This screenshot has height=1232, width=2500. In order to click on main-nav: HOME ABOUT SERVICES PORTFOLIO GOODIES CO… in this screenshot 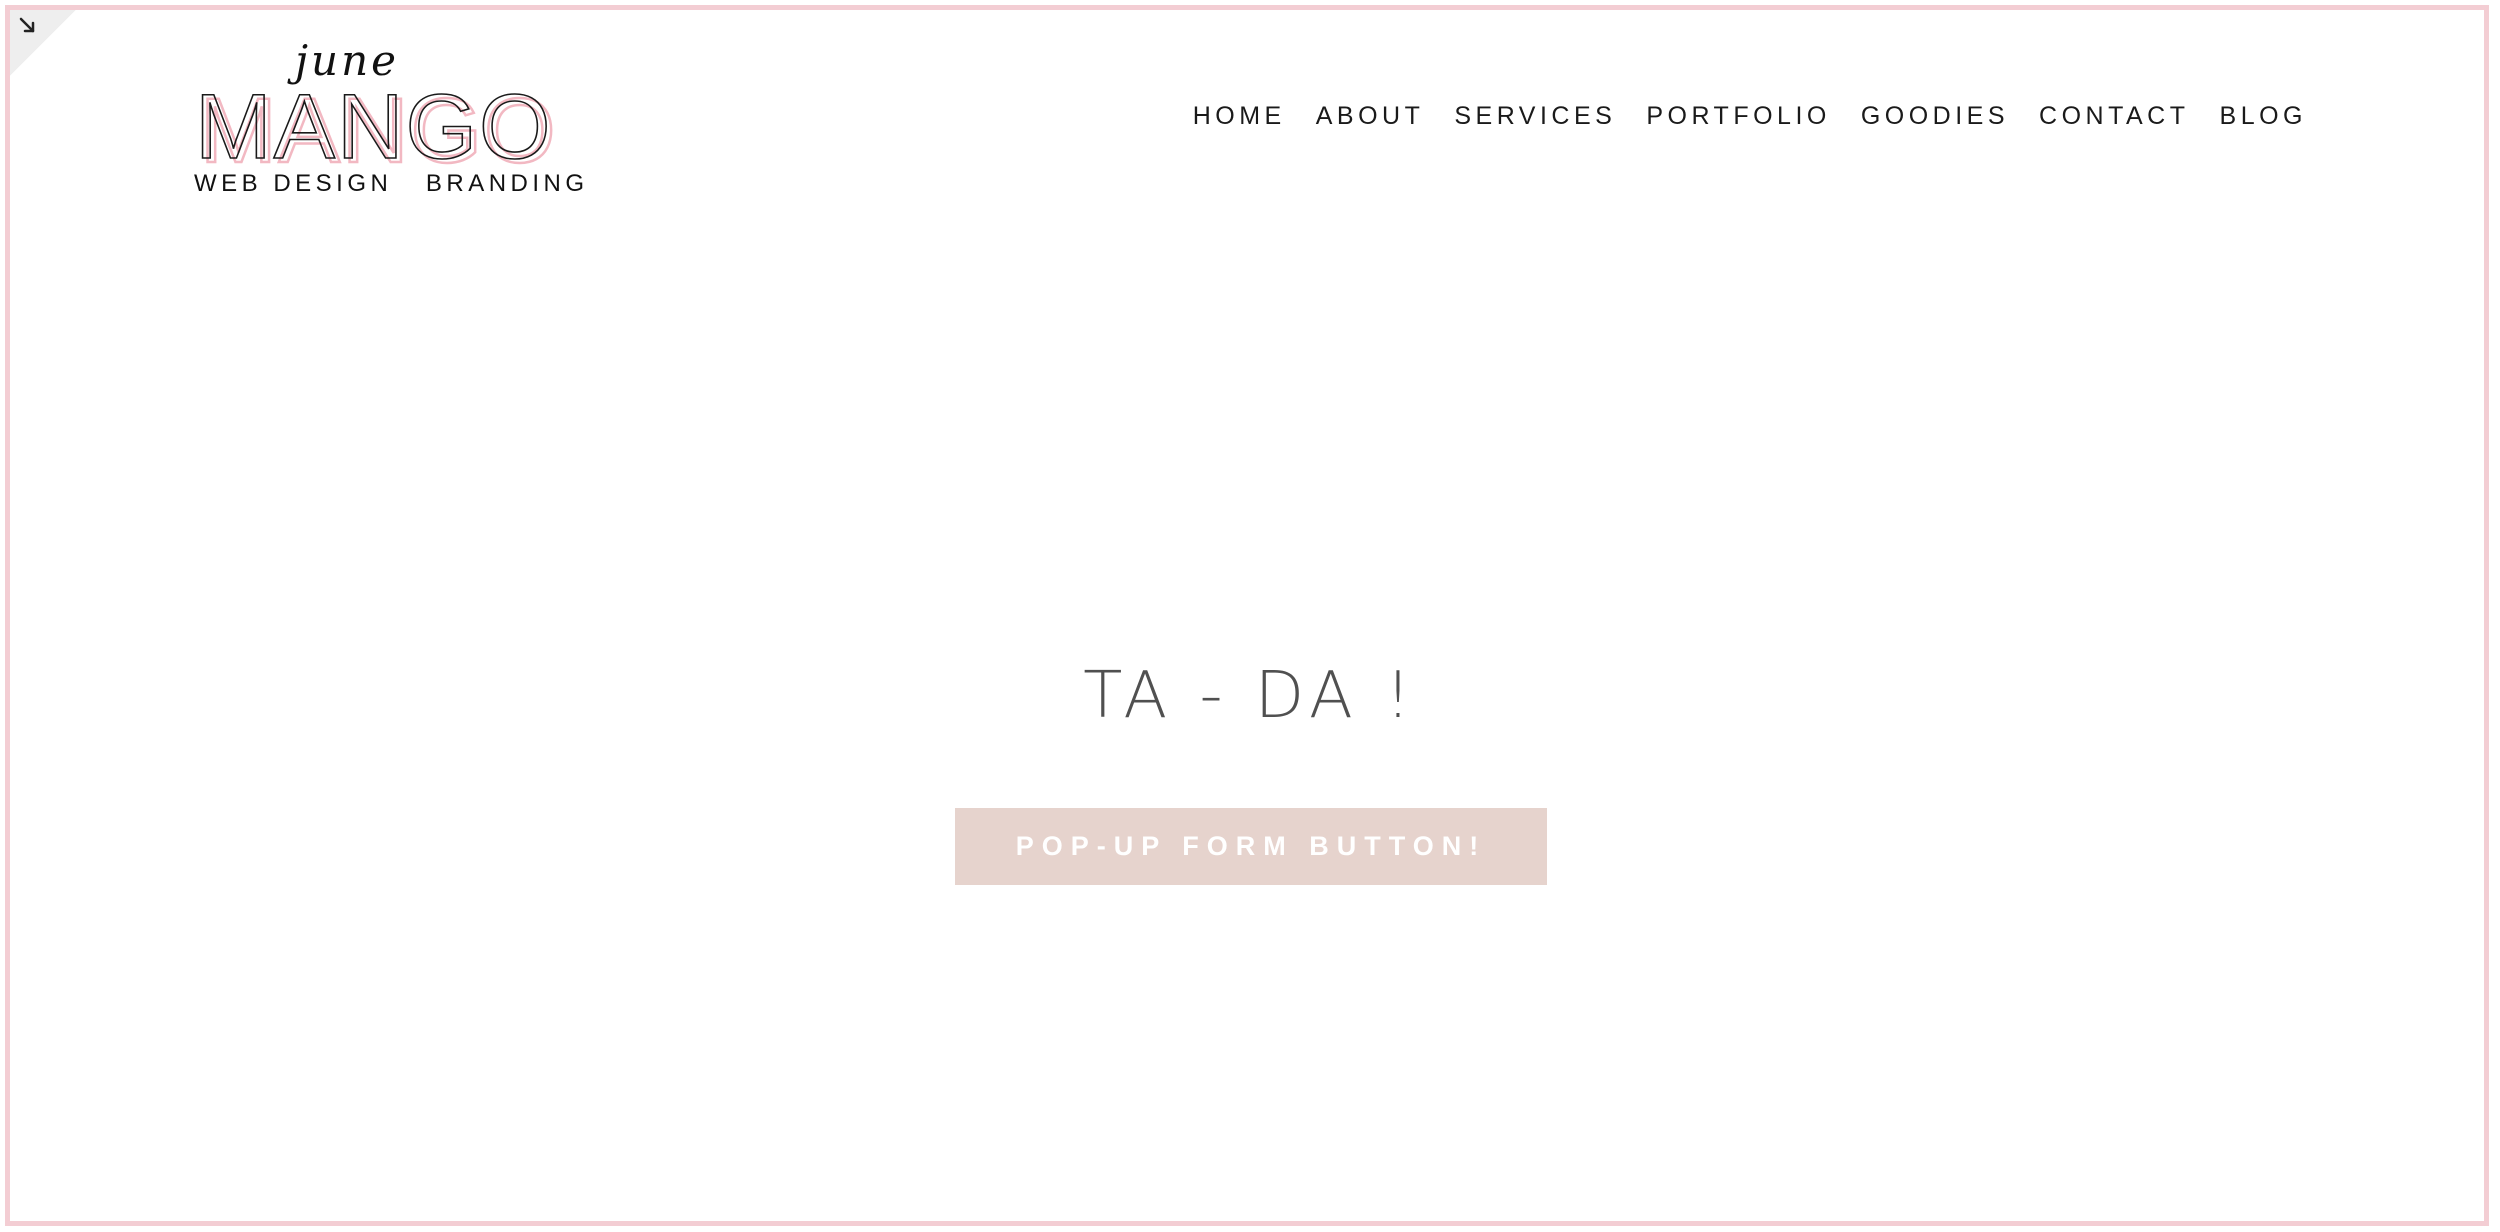, I will do `click(1750, 116)`.